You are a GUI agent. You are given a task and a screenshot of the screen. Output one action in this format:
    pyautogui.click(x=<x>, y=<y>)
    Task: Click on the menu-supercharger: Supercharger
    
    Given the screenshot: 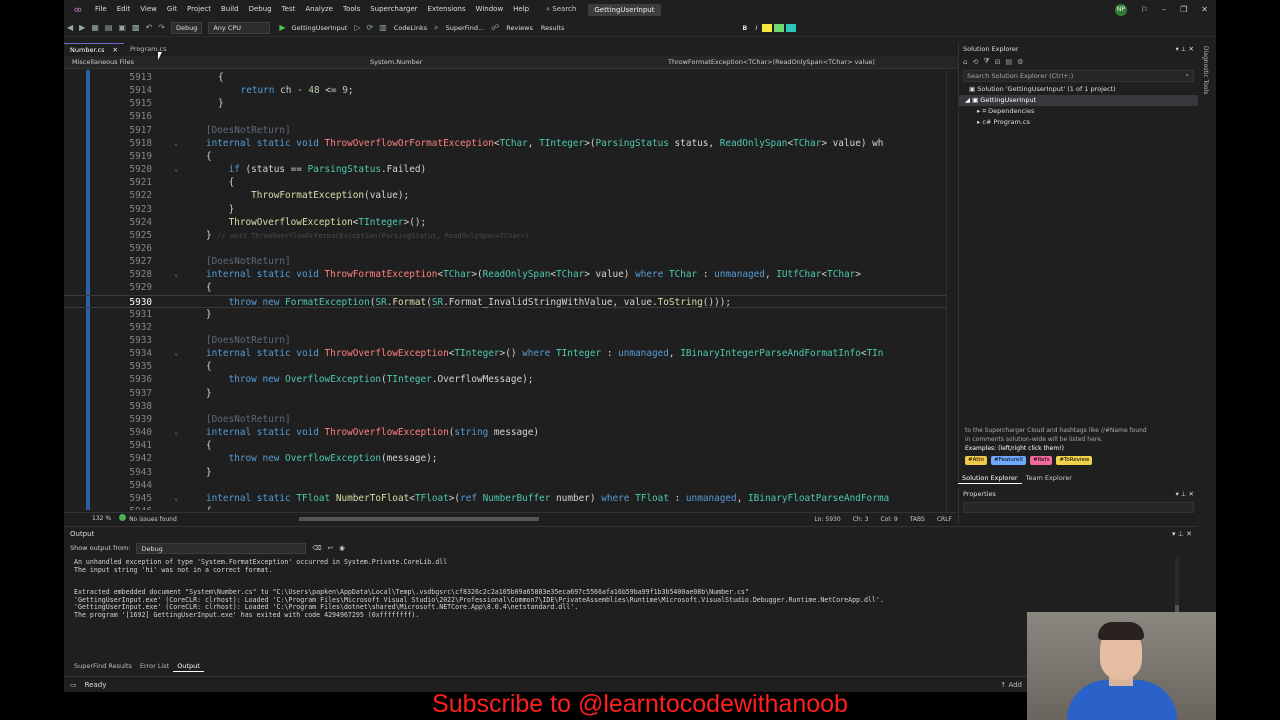 What is the action you would take?
    pyautogui.click(x=393, y=9)
    